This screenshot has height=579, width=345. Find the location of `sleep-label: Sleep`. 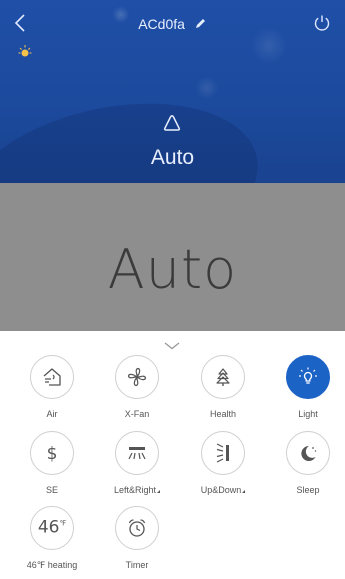

sleep-label: Sleep is located at coordinates (308, 490).